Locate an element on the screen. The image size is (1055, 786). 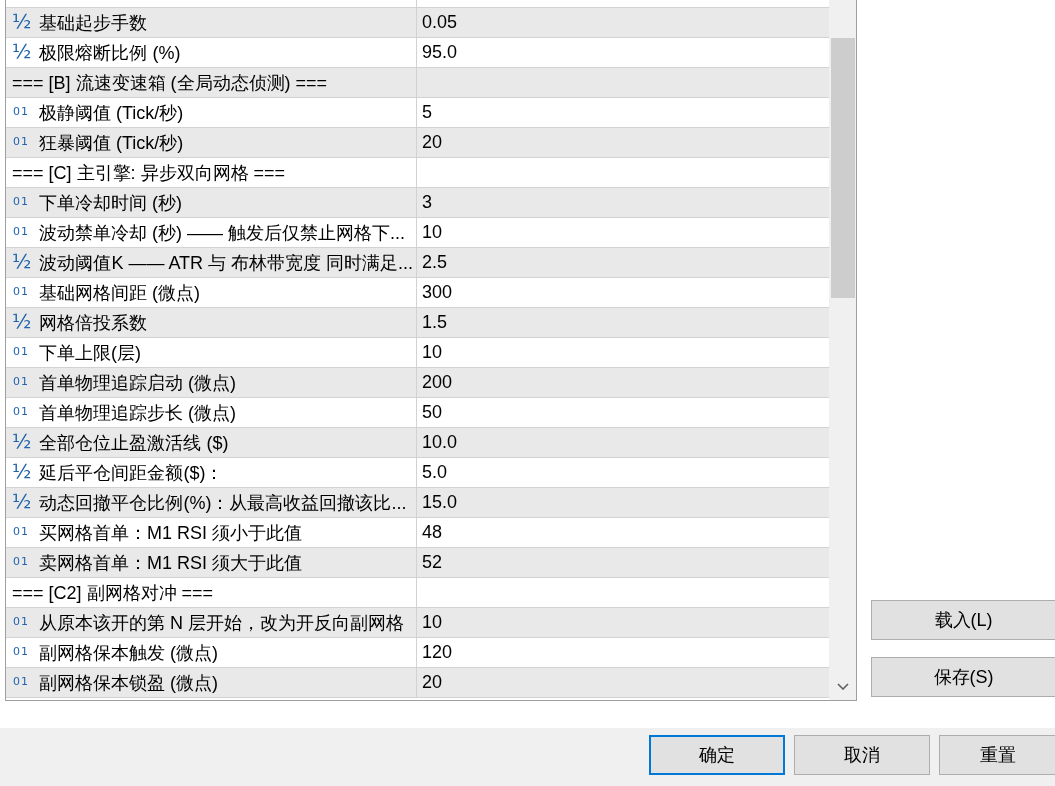
parameter-name: 下单冷却时间 (秒) is located at coordinates (110, 203).